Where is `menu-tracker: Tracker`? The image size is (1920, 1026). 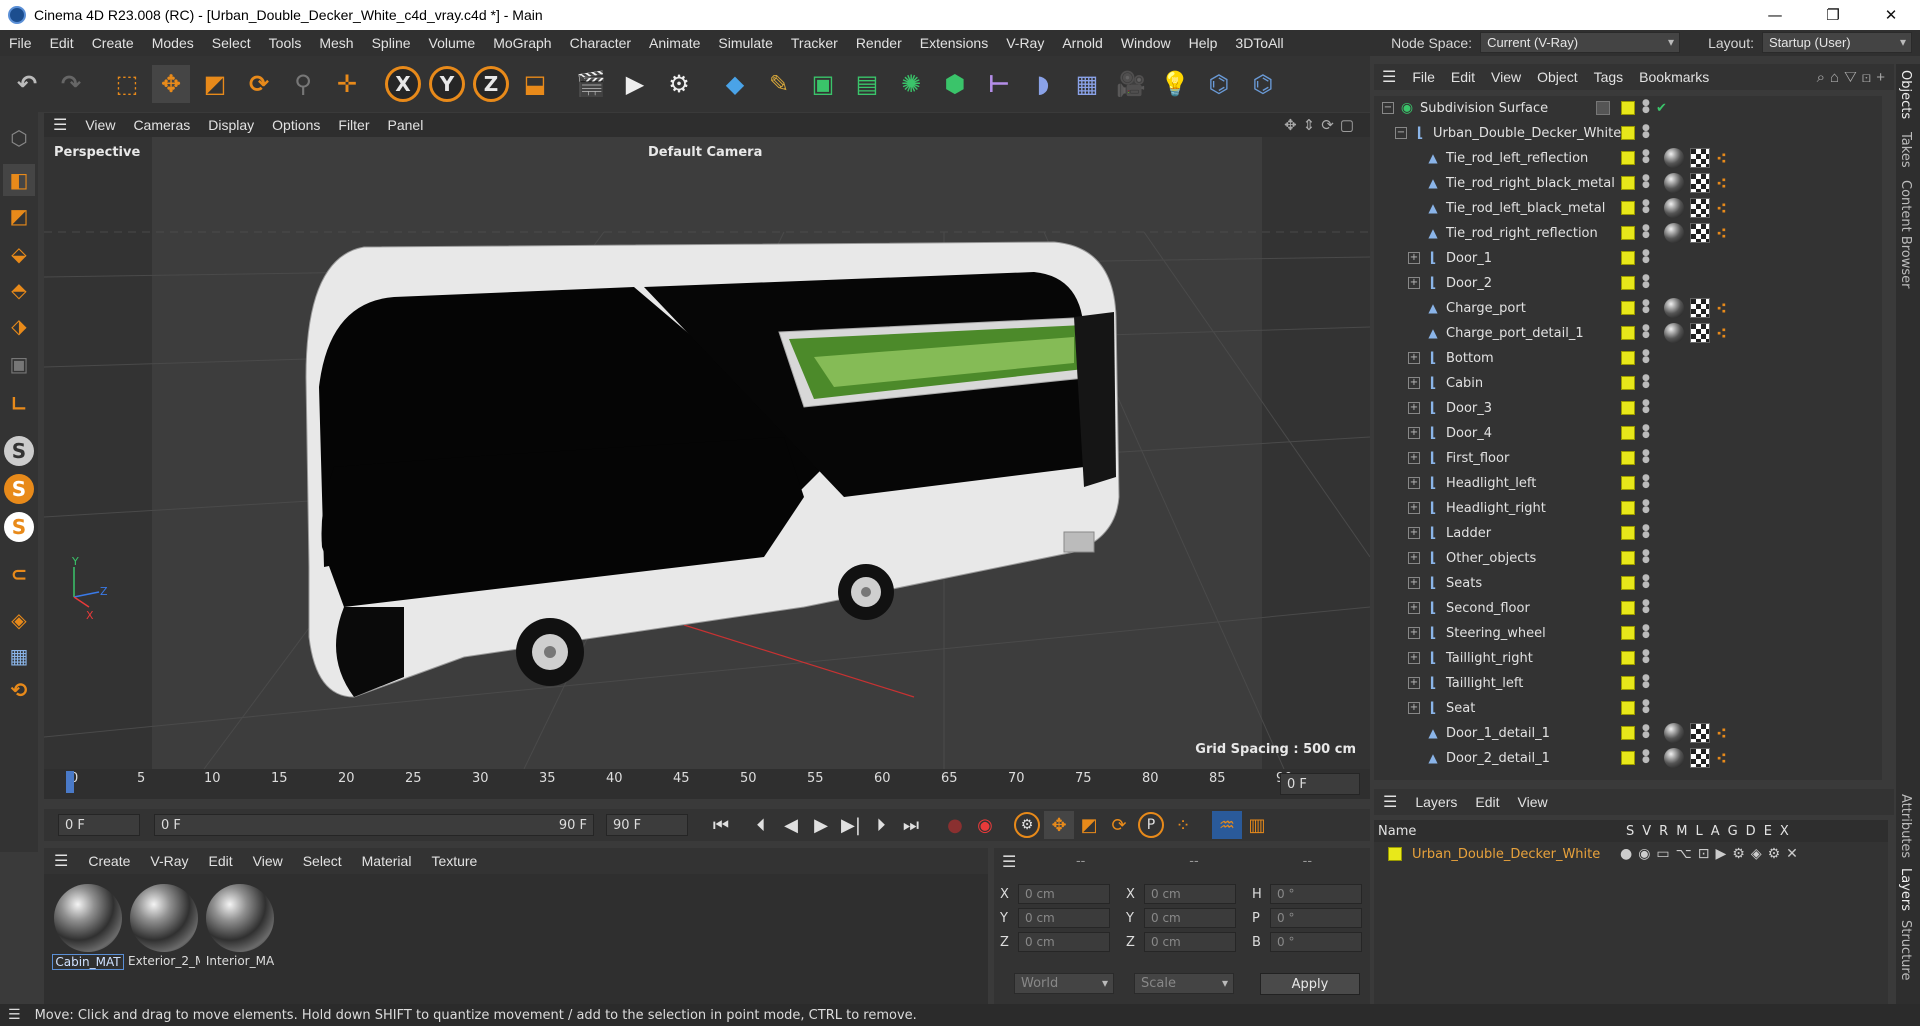 menu-tracker: Tracker is located at coordinates (814, 43).